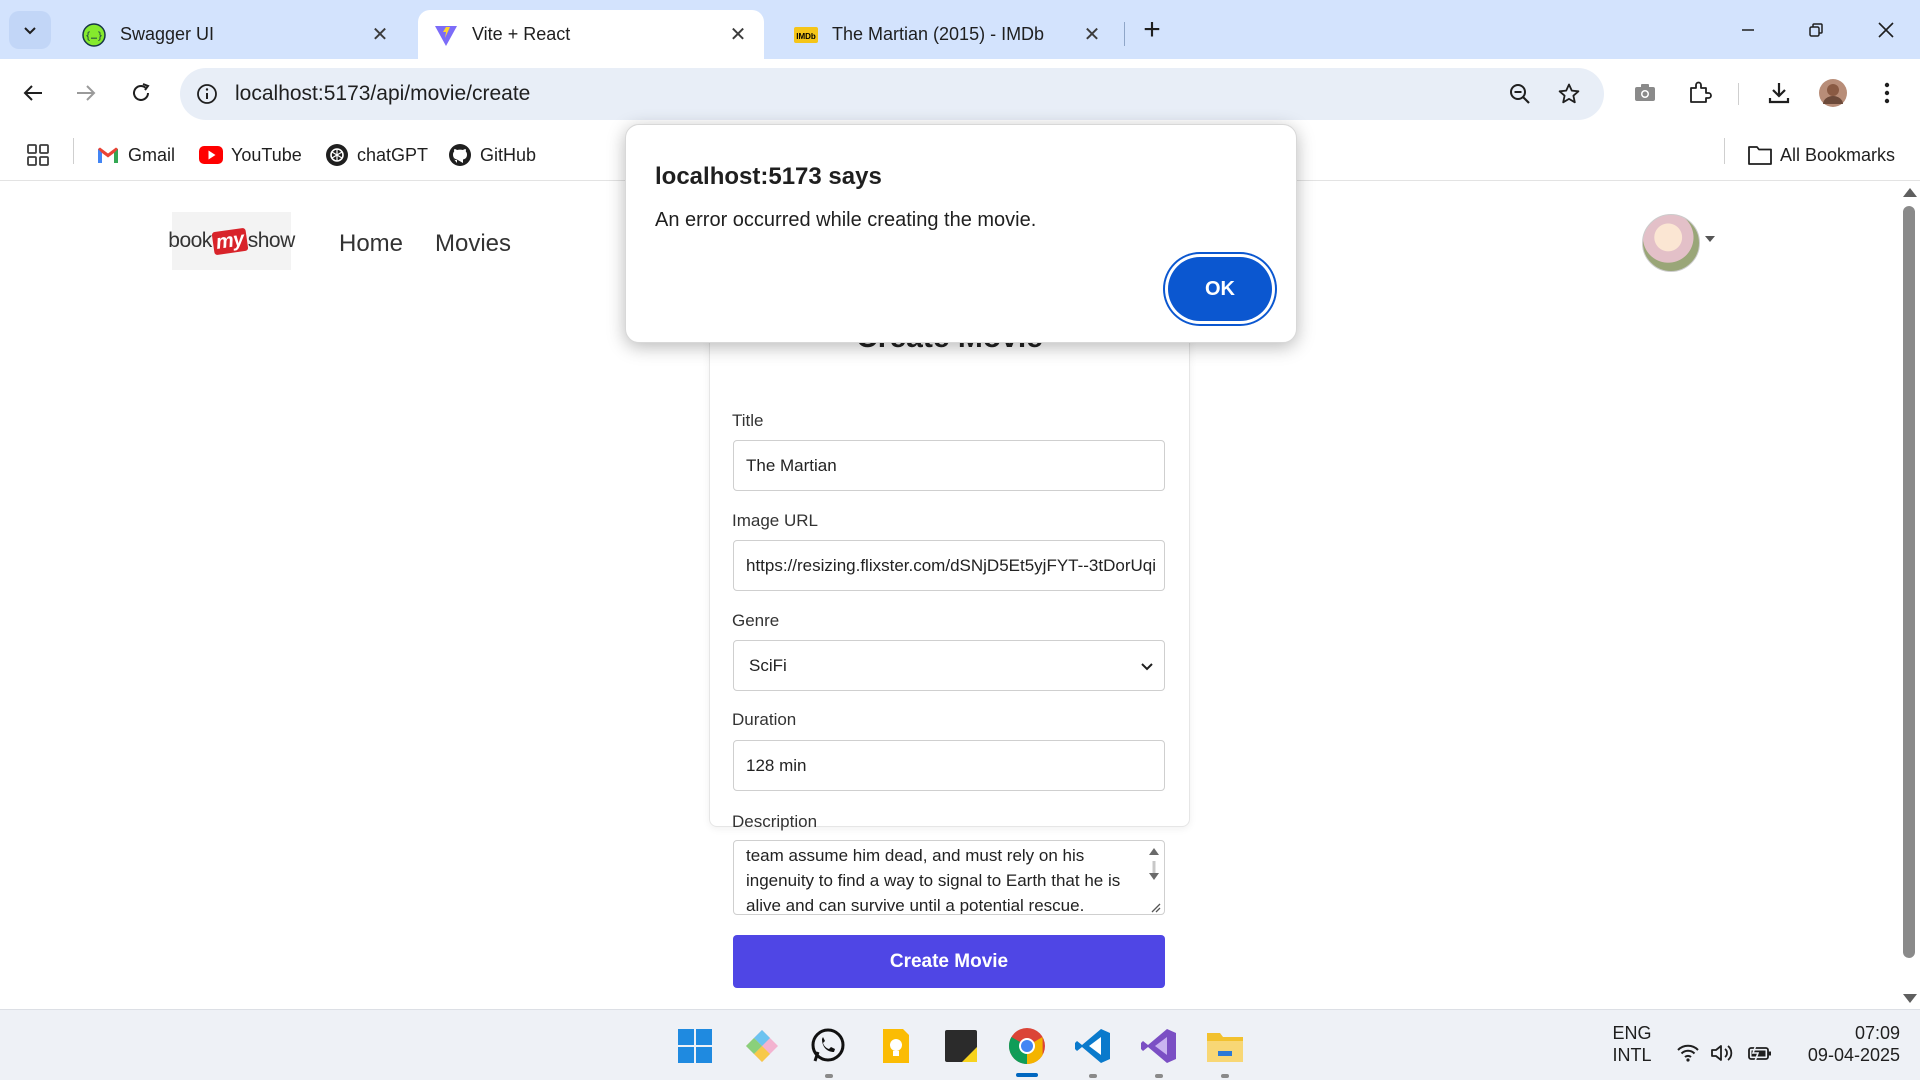 This screenshot has height=1080, width=1920. I want to click on bookmark-github: GitHub, so click(492, 155).